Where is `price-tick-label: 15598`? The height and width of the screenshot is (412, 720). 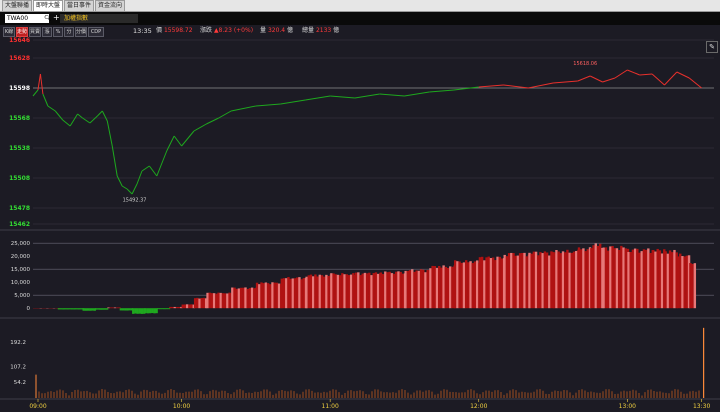 price-tick-label: 15598 is located at coordinates (19, 88).